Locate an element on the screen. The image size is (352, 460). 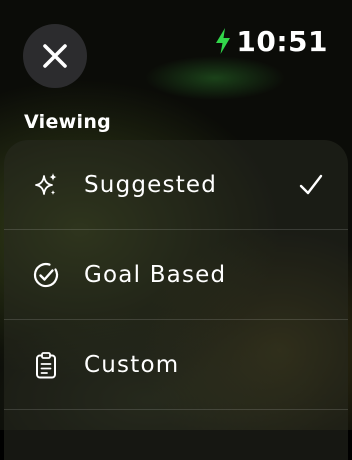
sparkles-icon is located at coordinates (46, 183).